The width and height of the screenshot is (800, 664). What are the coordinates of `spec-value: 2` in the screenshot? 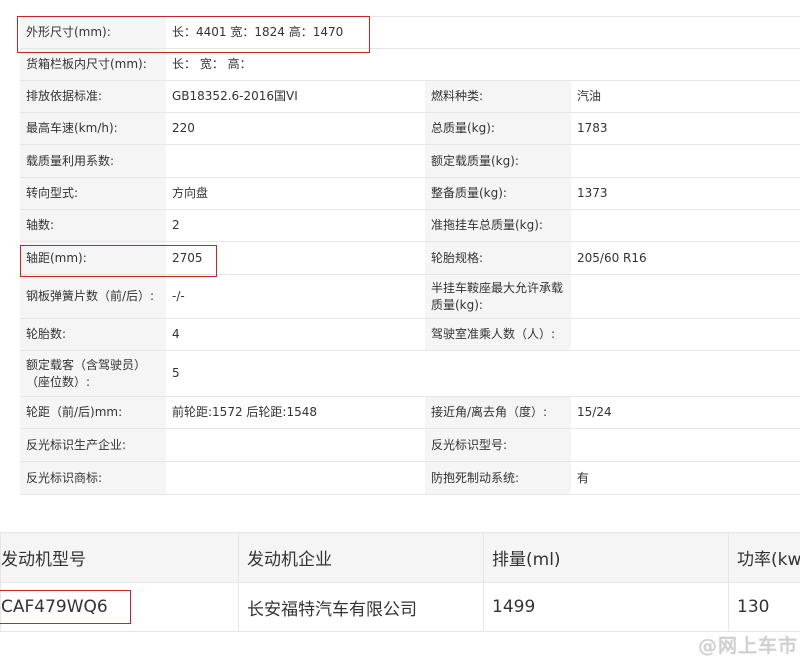 It's located at (295, 225).